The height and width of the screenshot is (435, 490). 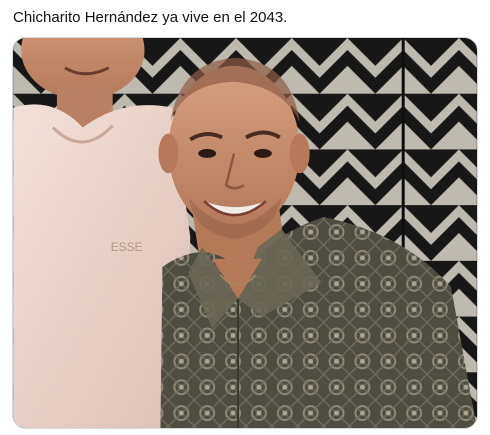 I want to click on post-text: Chicharito Hernández ya vive en el 2043., so click(x=150, y=17).